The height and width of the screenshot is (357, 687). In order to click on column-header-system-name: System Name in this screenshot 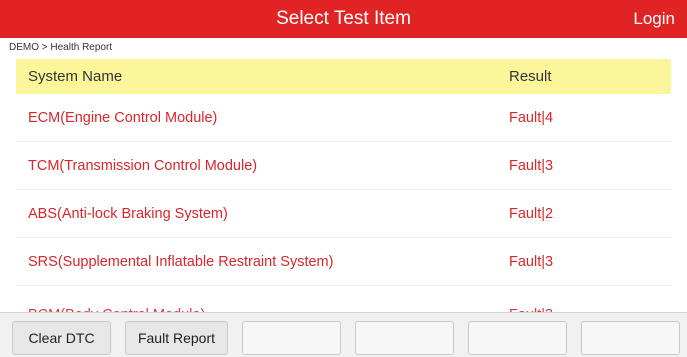, I will do `click(75, 76)`.